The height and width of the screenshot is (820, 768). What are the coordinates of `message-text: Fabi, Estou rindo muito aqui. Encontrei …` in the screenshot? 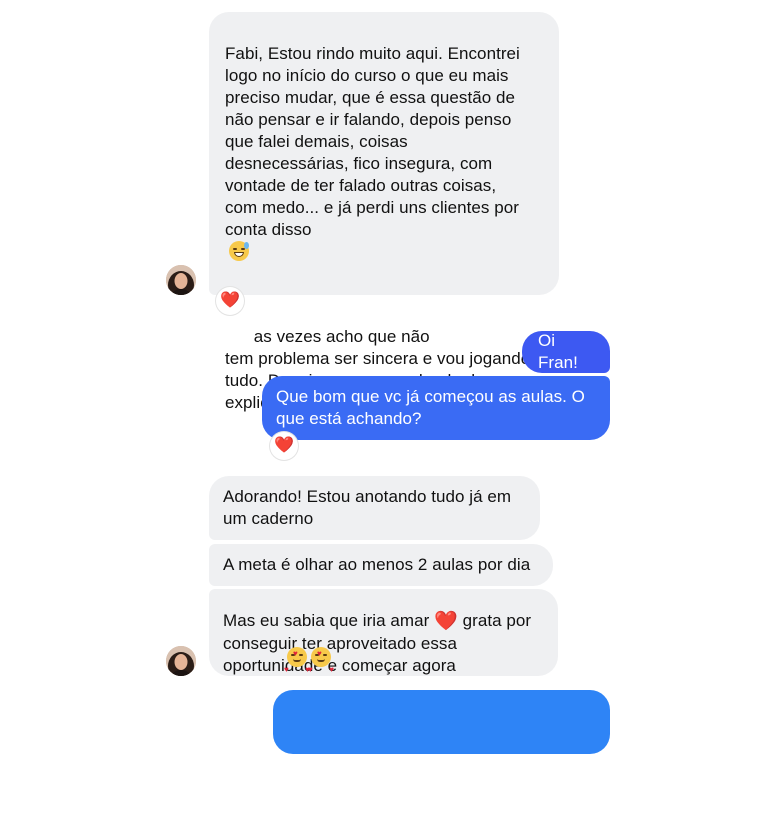 It's located at (372, 141).